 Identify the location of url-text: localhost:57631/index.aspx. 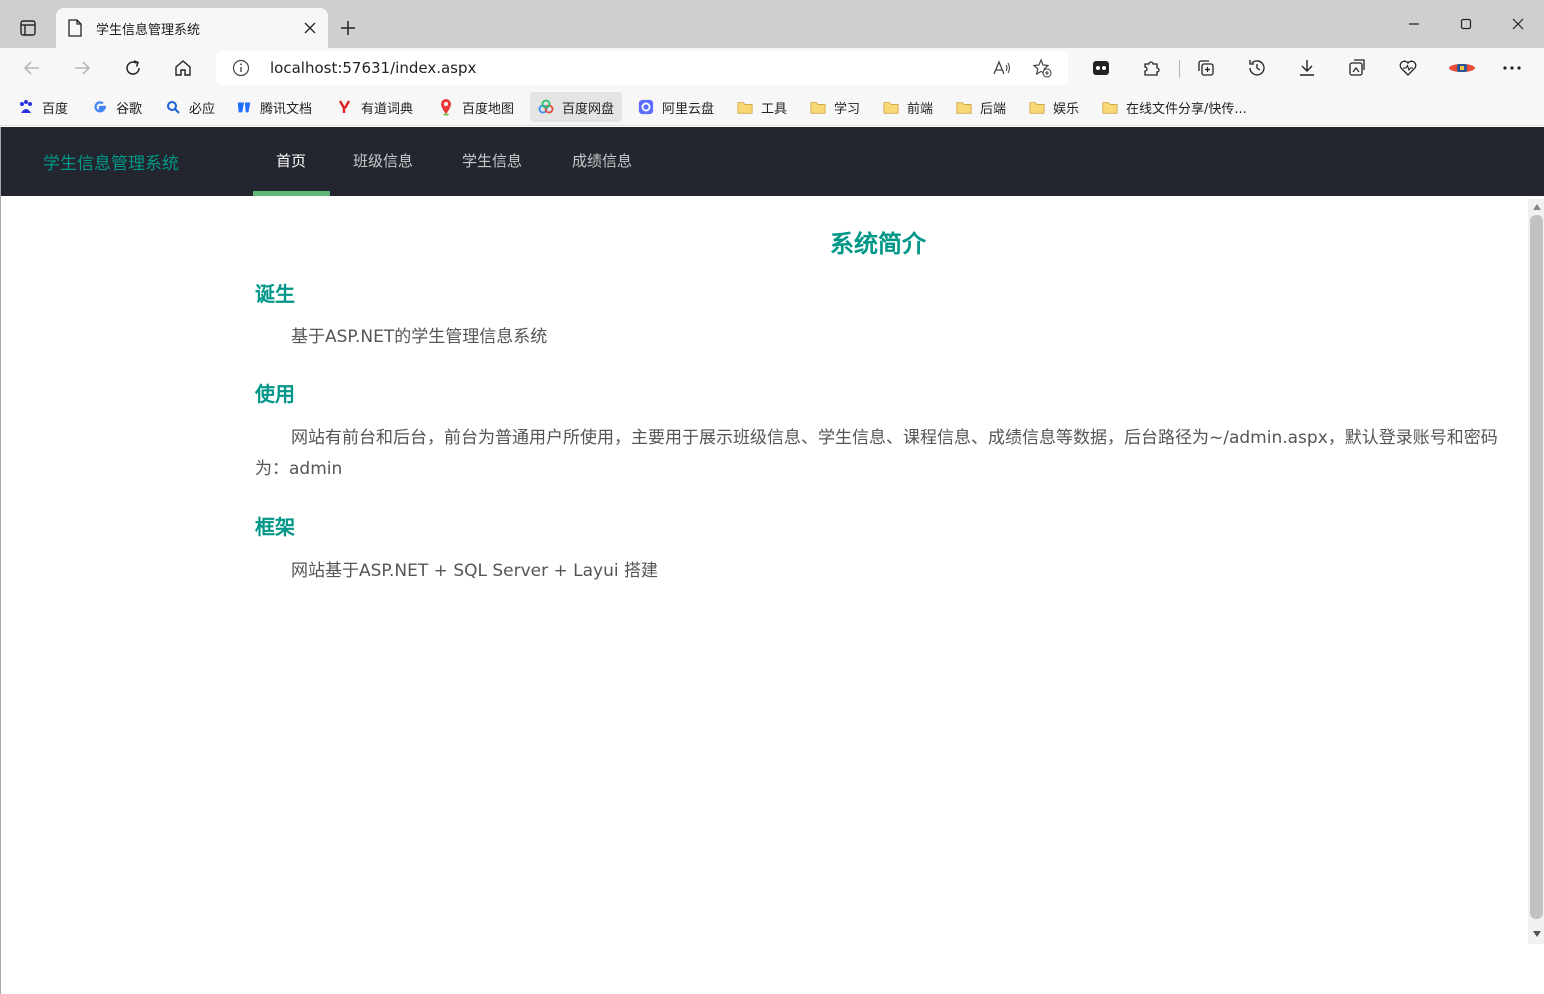
(373, 68).